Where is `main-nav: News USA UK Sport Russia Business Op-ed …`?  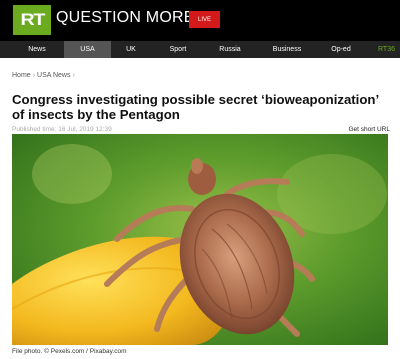
main-nav: News USA UK Sport Russia Business Op-ed … is located at coordinates (200, 49).